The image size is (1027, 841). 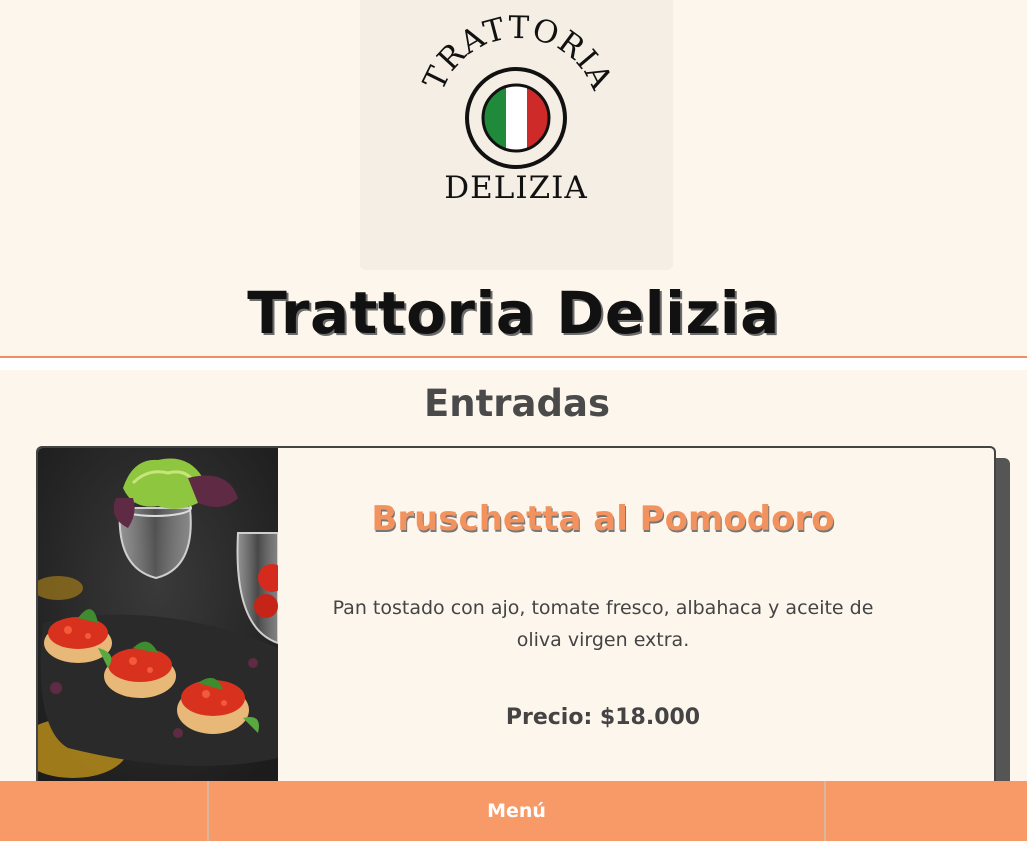 I want to click on logo: TRATTORIA DELIZIA, so click(x=516, y=135).